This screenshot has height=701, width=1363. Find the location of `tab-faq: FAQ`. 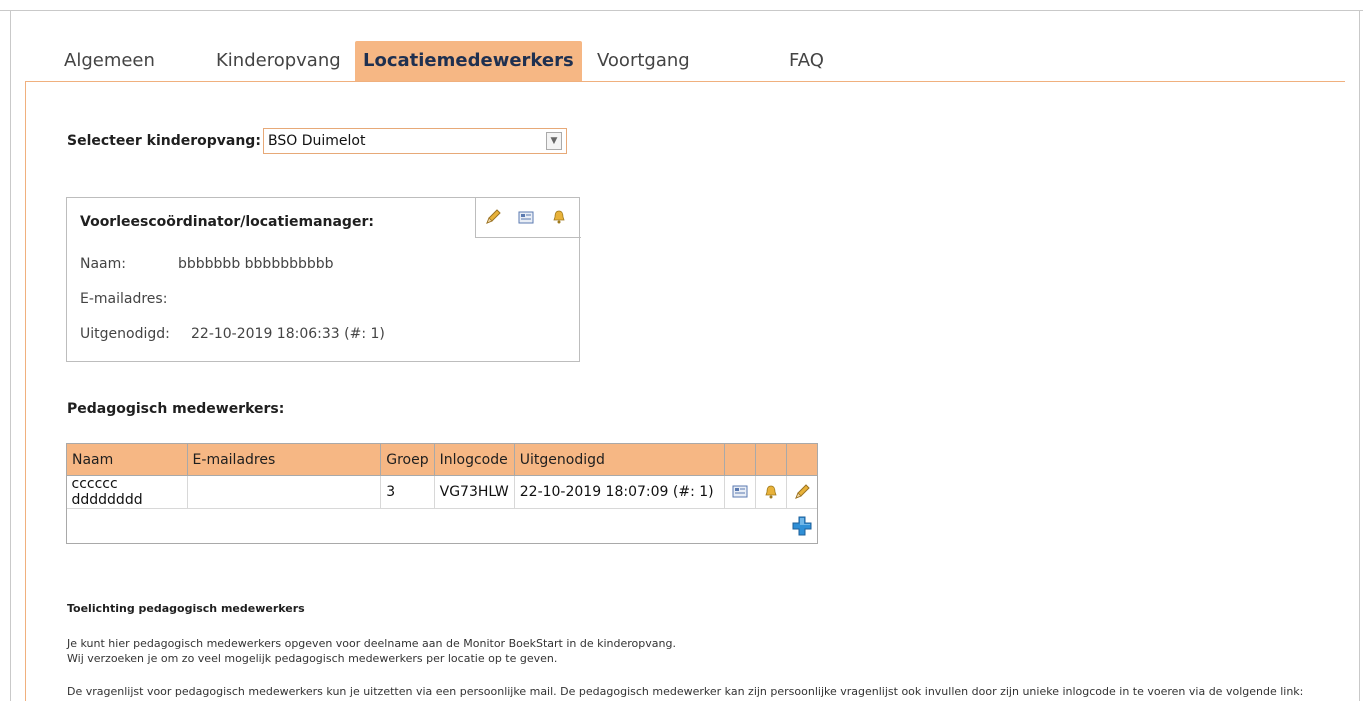

tab-faq: FAQ is located at coordinates (806, 61).